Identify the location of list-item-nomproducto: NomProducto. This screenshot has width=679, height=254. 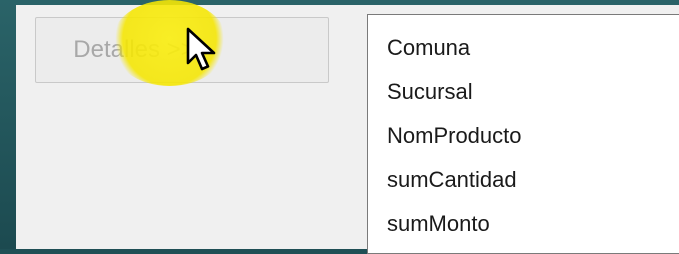
(454, 136).